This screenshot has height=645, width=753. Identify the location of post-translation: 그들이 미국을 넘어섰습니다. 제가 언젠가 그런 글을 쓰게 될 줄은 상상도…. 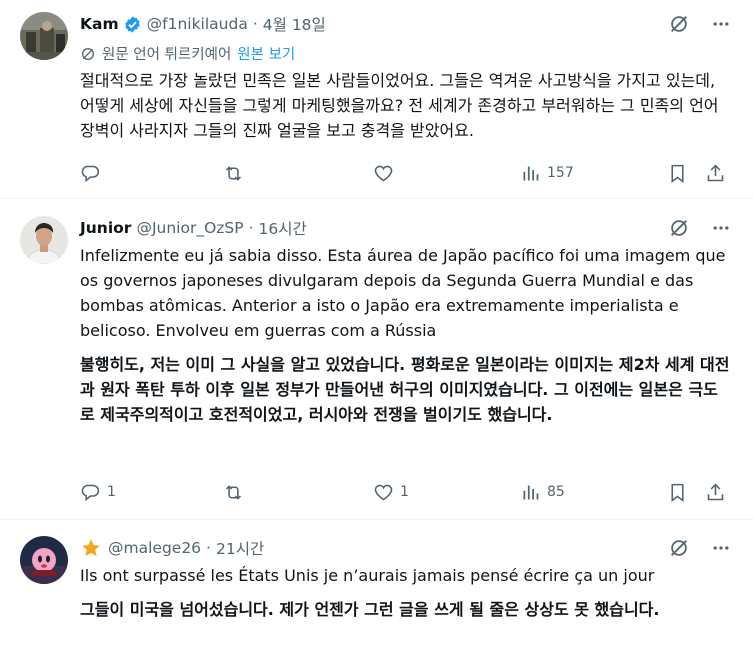
(370, 609).